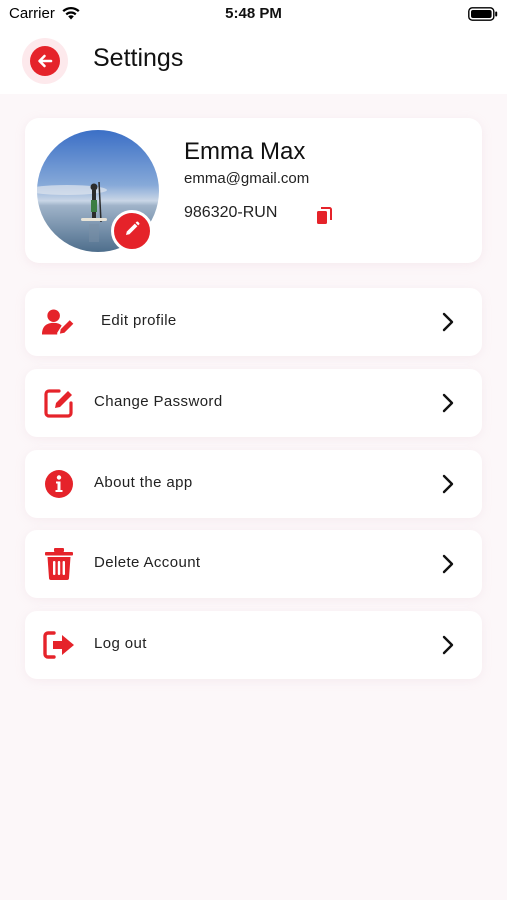 This screenshot has width=507, height=900. Describe the element at coordinates (138, 58) in the screenshot. I see `page-title: Settings` at that location.